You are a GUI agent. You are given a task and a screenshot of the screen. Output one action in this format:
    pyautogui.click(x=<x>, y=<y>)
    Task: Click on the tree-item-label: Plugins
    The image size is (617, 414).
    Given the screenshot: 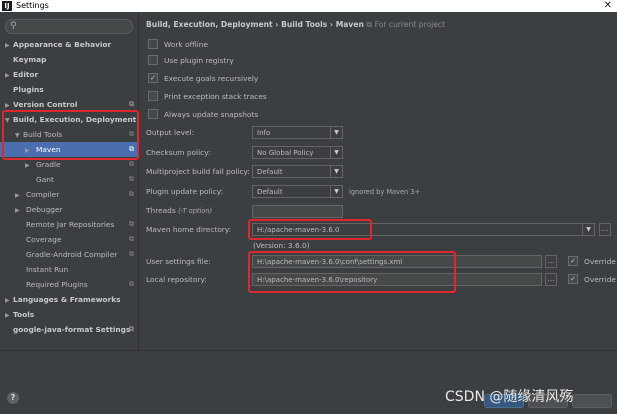 What is the action you would take?
    pyautogui.click(x=28, y=89)
    